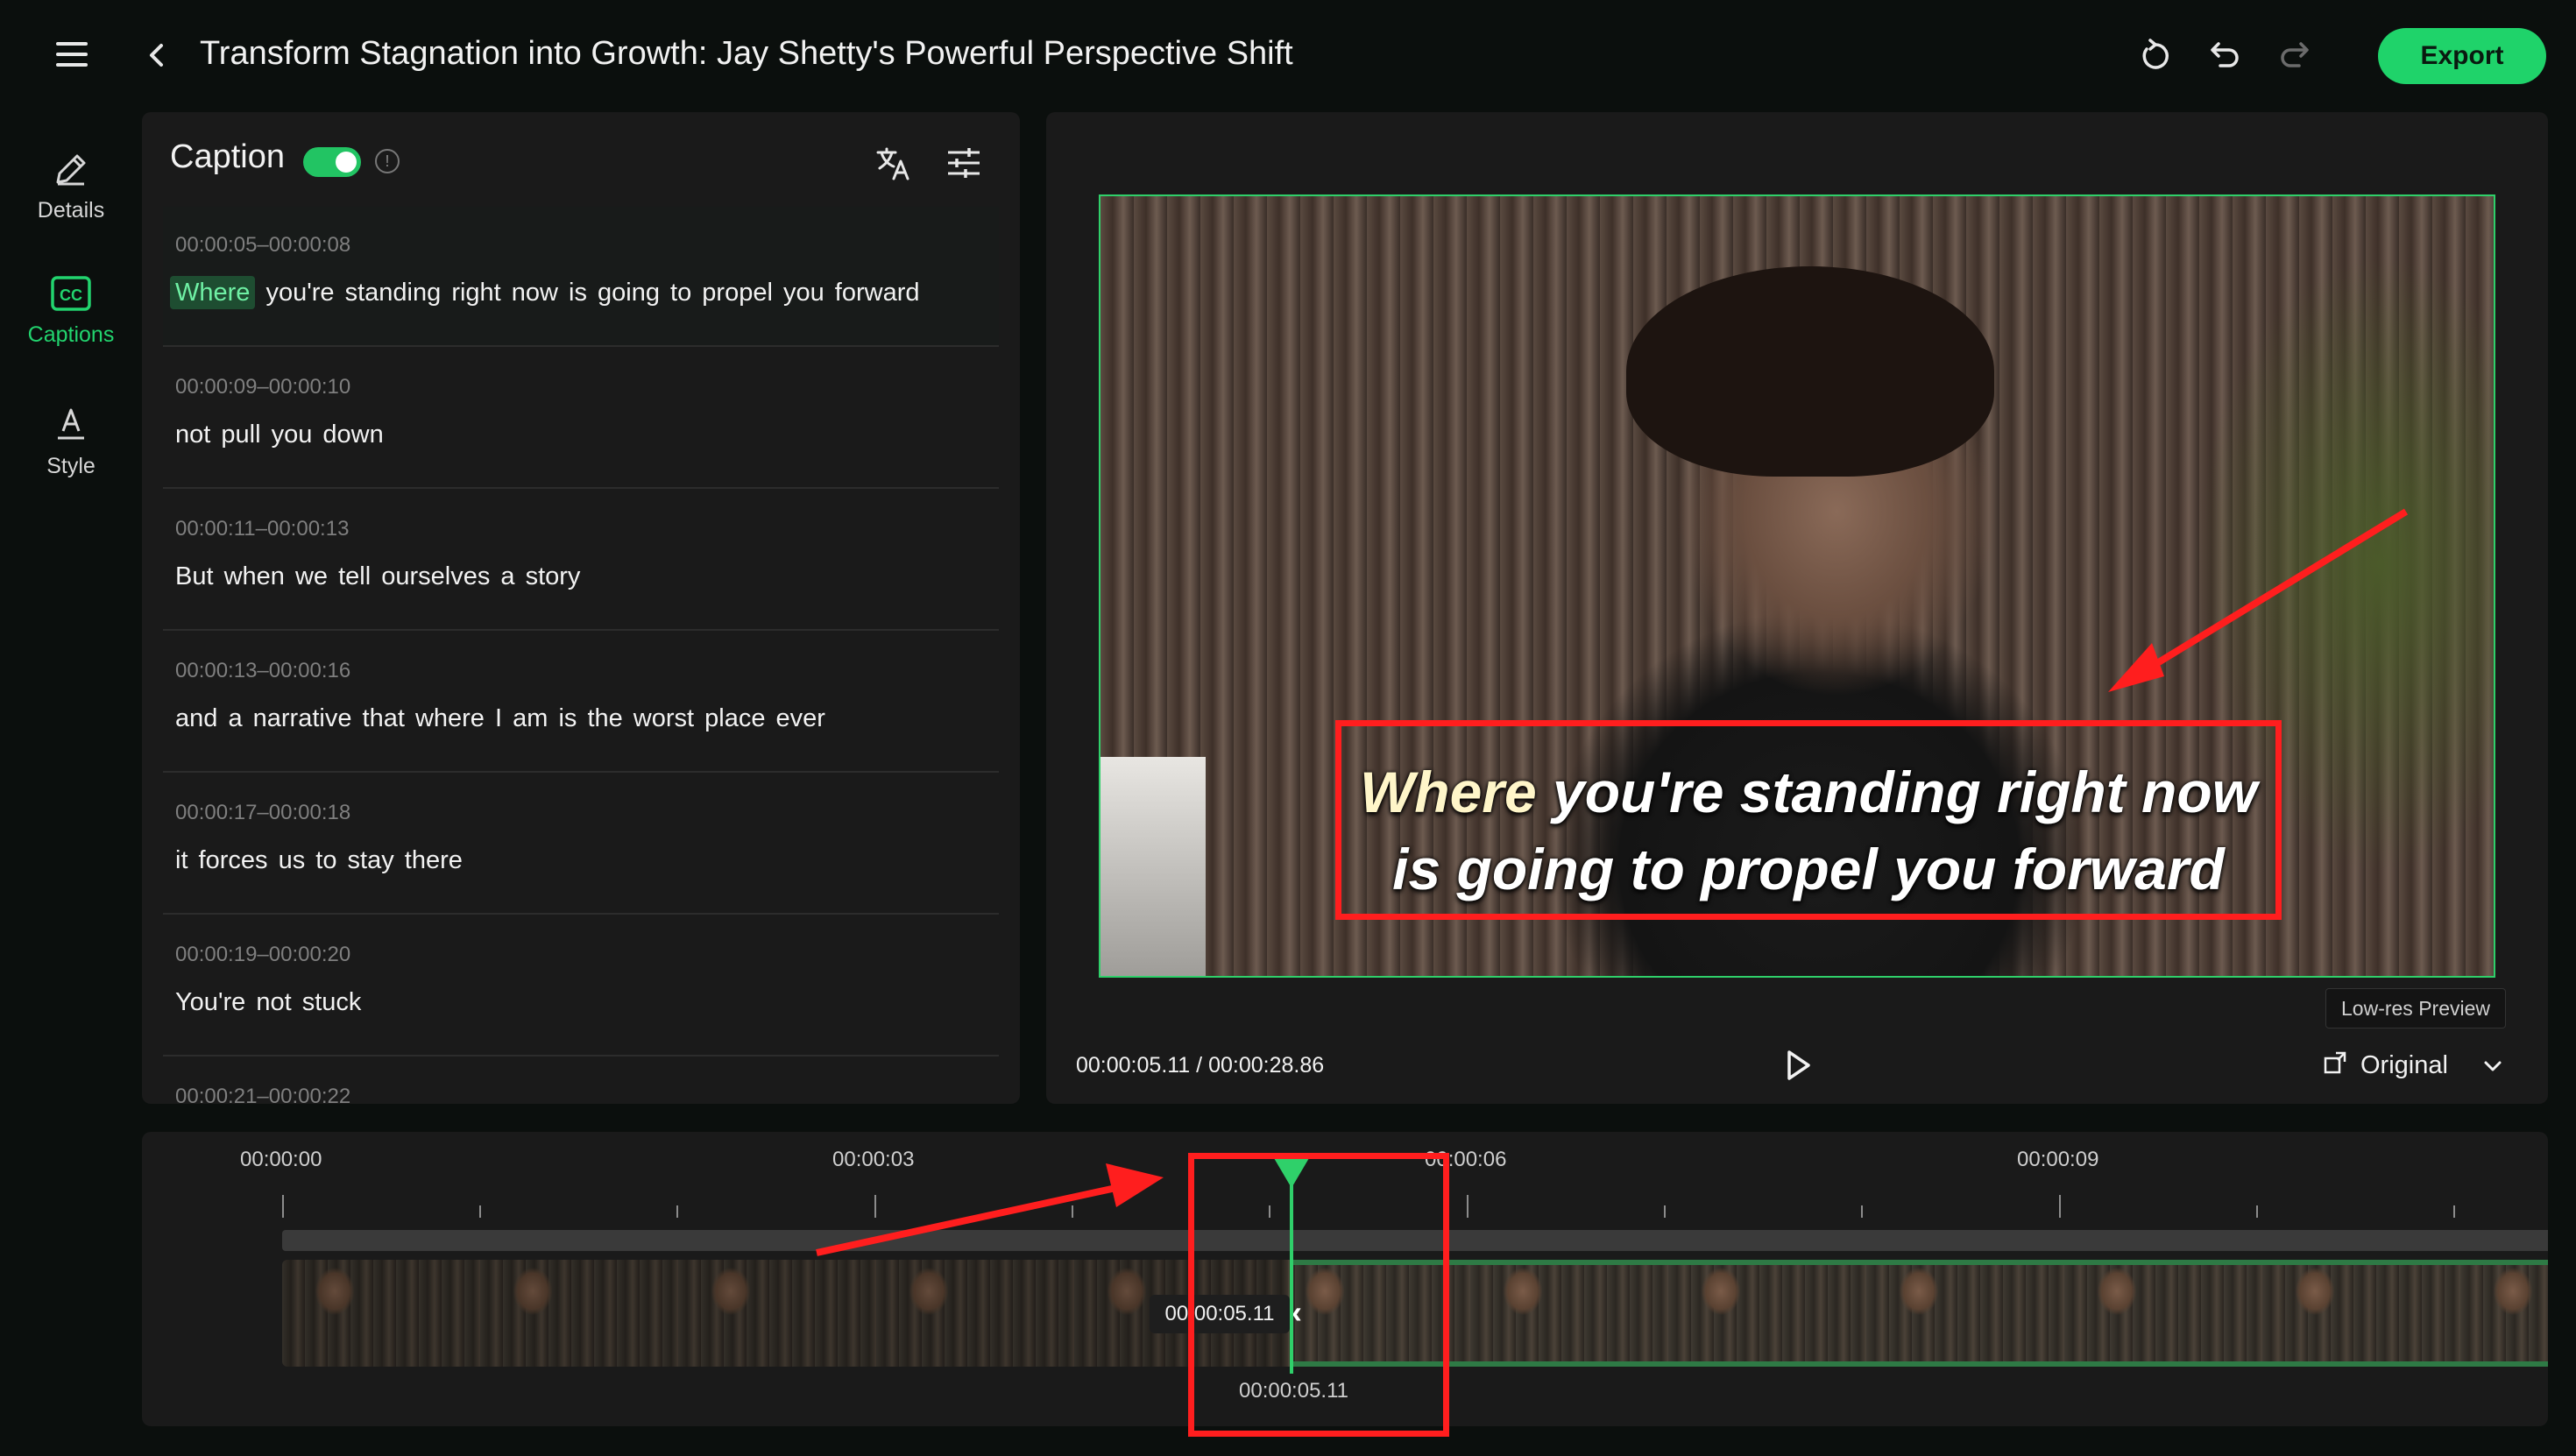 The width and height of the screenshot is (2576, 1456). Describe the element at coordinates (71, 169) in the screenshot. I see `pencil-icon` at that location.